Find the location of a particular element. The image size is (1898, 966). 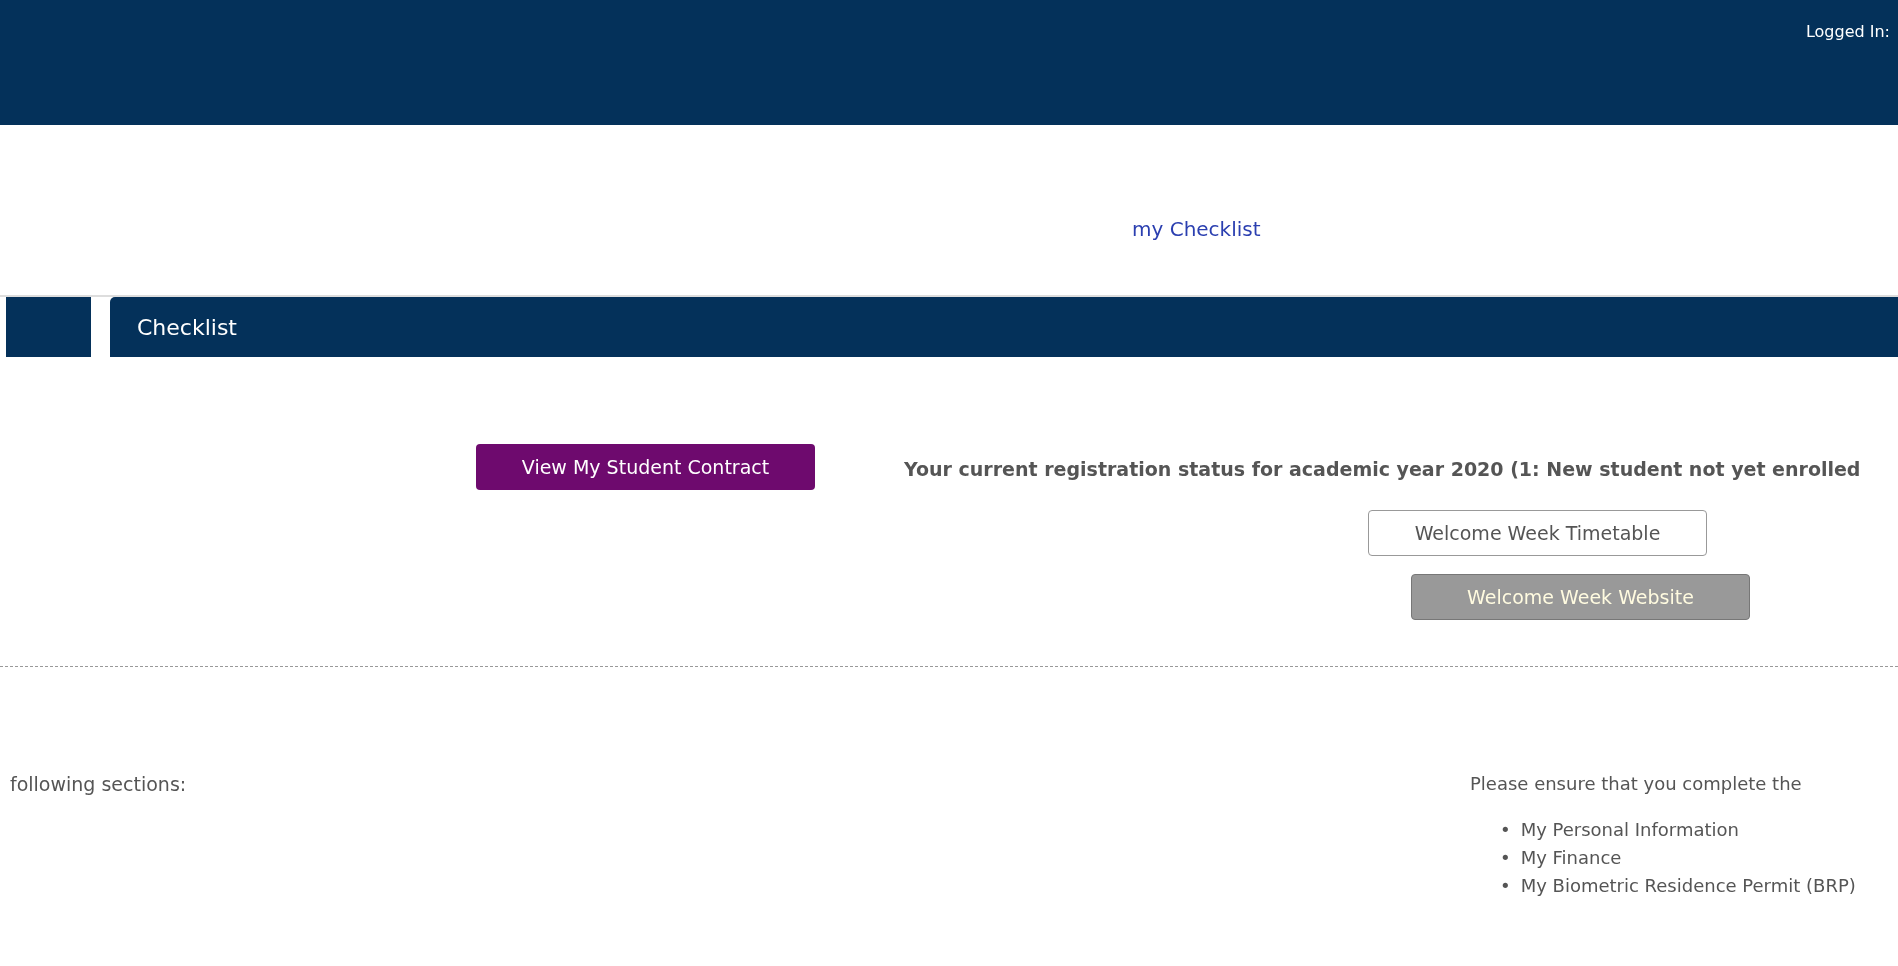

checklist-item: My Personal Information is located at coordinates (1629, 830).